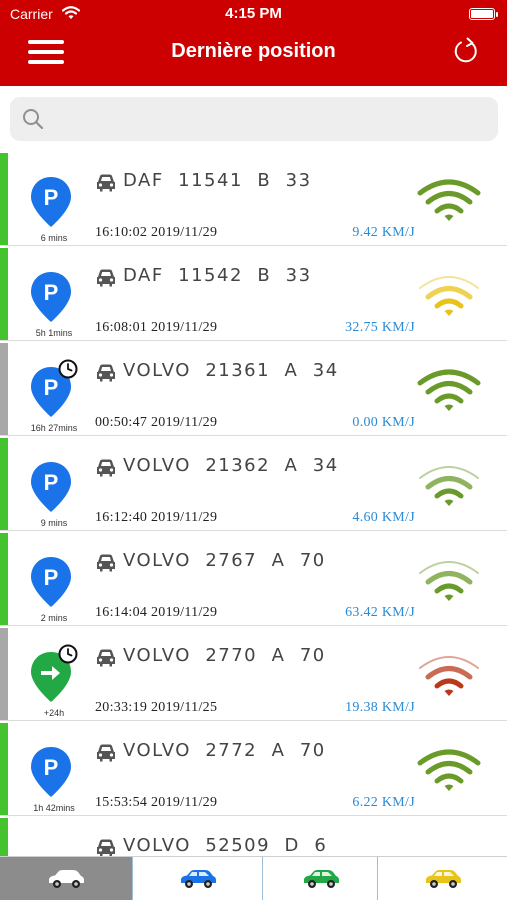  Describe the element at coordinates (231, 465) in the screenshot. I see `vehicle-name: VOLVO 21362 A 34` at that location.